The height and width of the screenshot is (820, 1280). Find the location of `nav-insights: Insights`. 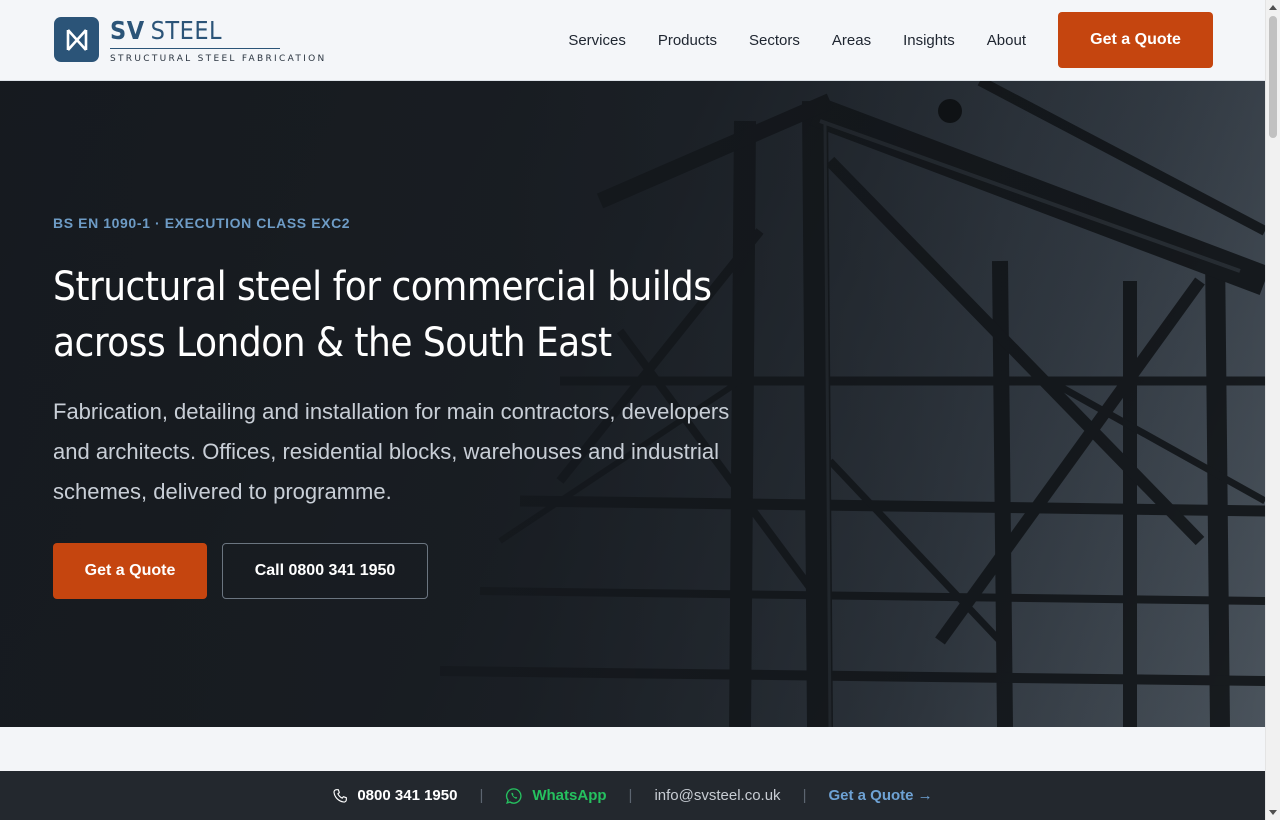

nav-insights: Insights is located at coordinates (929, 41).